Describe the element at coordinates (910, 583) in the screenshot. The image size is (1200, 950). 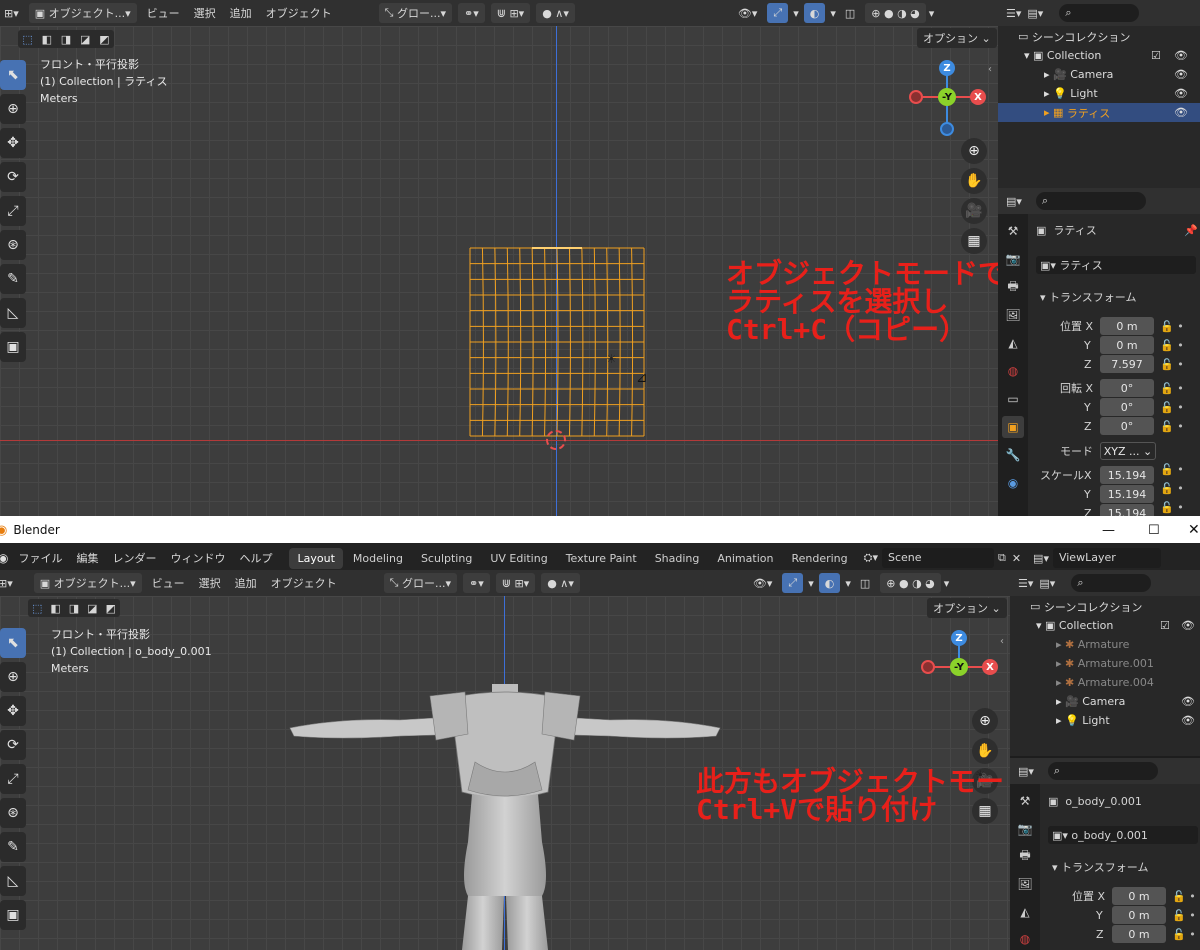
I see `shading-modes: ⊕ ● ◑ ◕` at that location.